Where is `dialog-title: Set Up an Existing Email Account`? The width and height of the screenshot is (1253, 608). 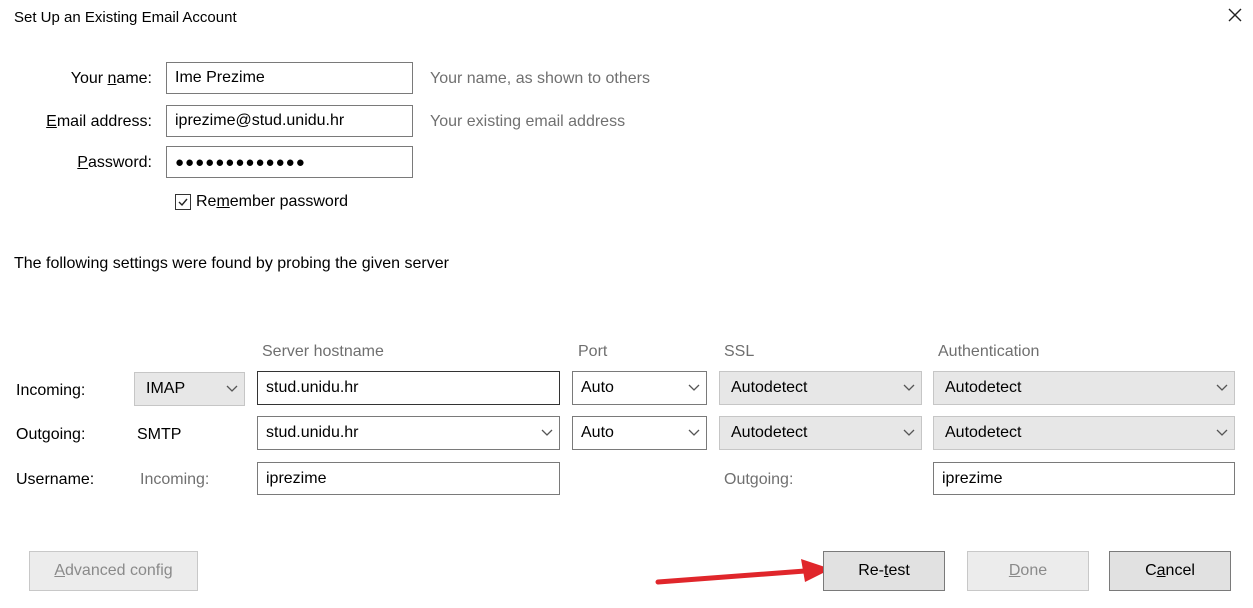 dialog-title: Set Up an Existing Email Account is located at coordinates (125, 17).